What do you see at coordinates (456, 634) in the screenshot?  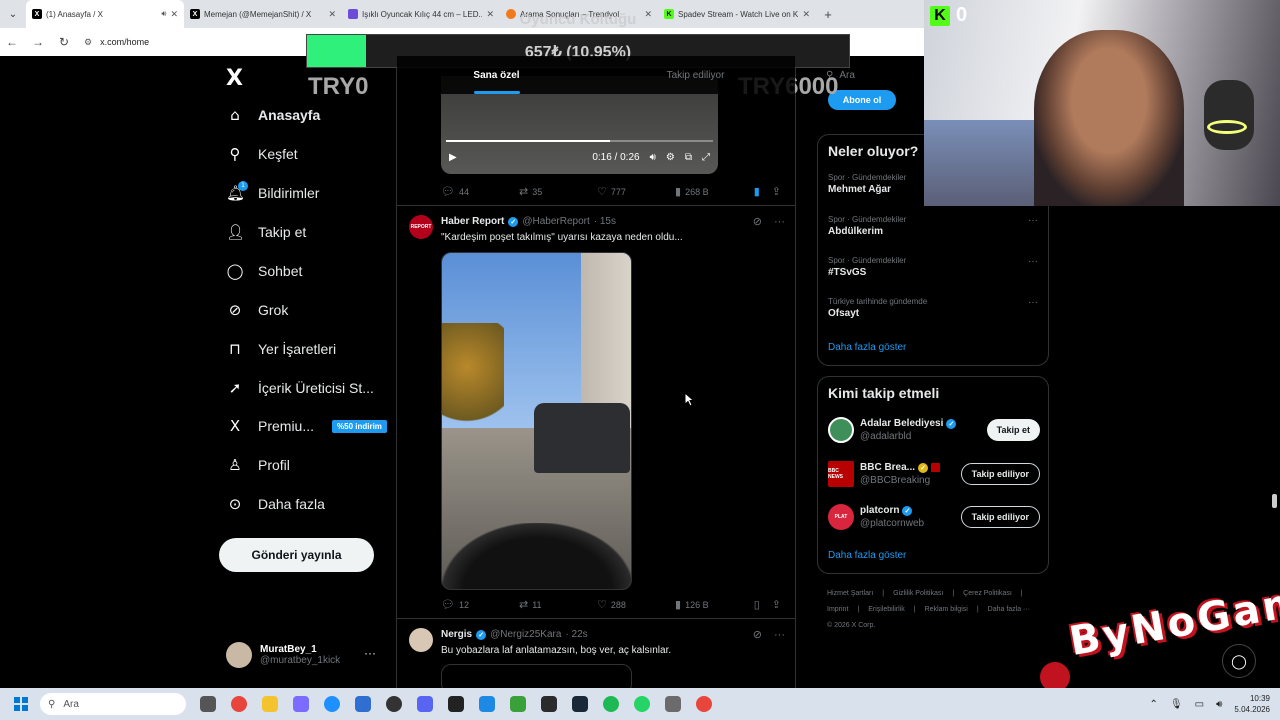 I see `tweet-author-name: Nergis` at bounding box center [456, 634].